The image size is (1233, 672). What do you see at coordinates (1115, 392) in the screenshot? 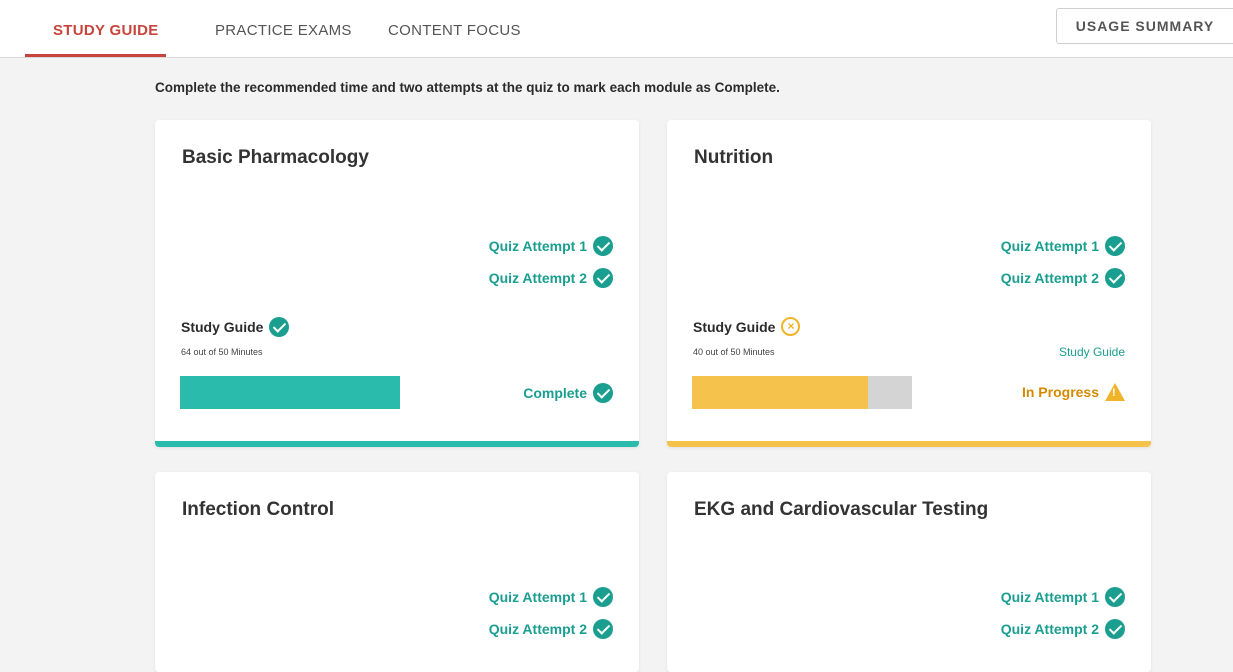
I see `warning-icon: !` at bounding box center [1115, 392].